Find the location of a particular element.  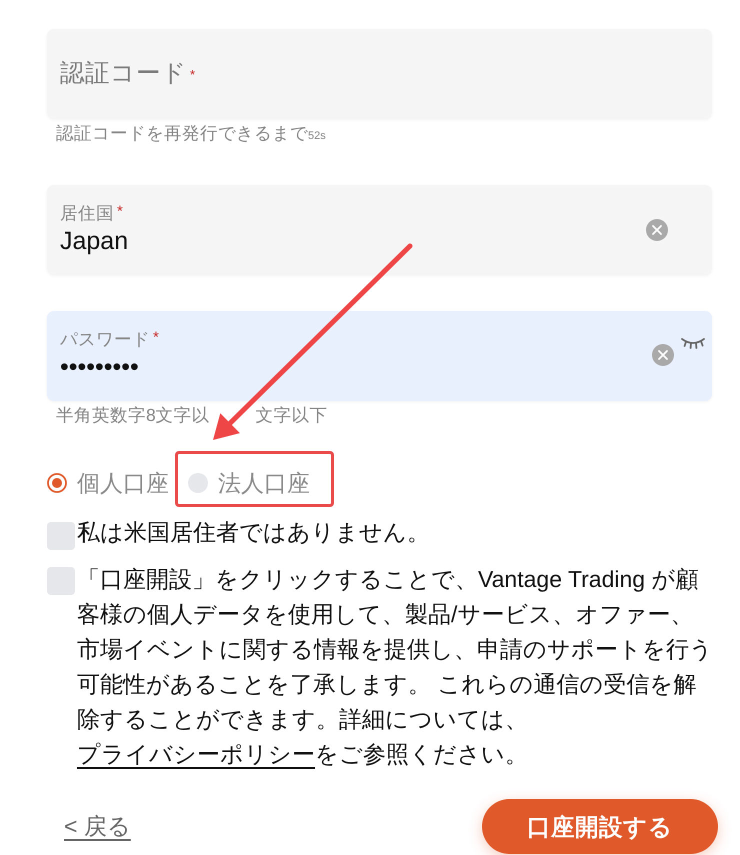

field-label: パスワード $^{*}$ is located at coordinates (109, 339).